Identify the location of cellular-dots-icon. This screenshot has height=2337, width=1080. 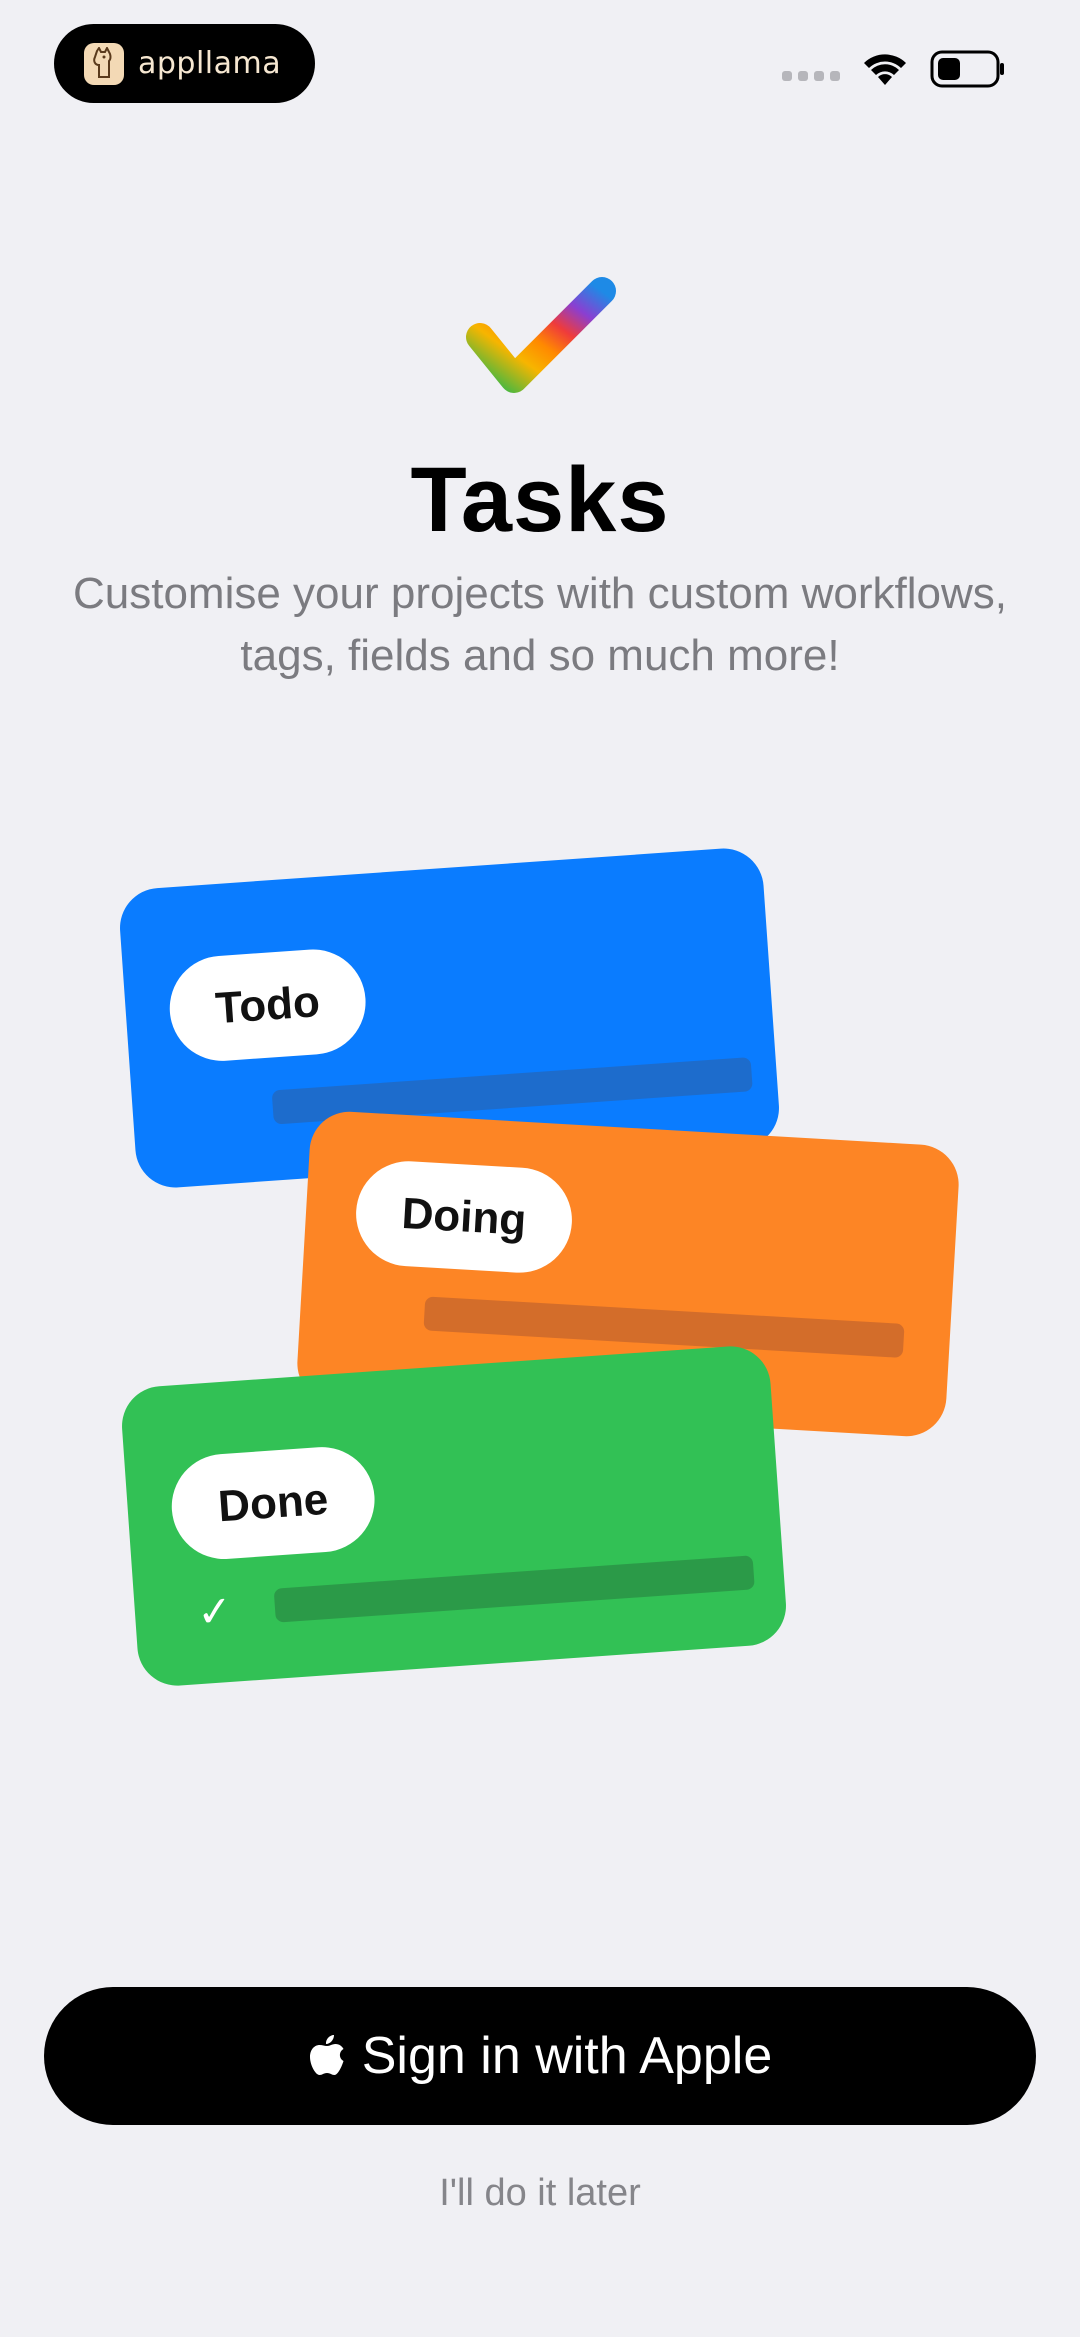
(811, 76).